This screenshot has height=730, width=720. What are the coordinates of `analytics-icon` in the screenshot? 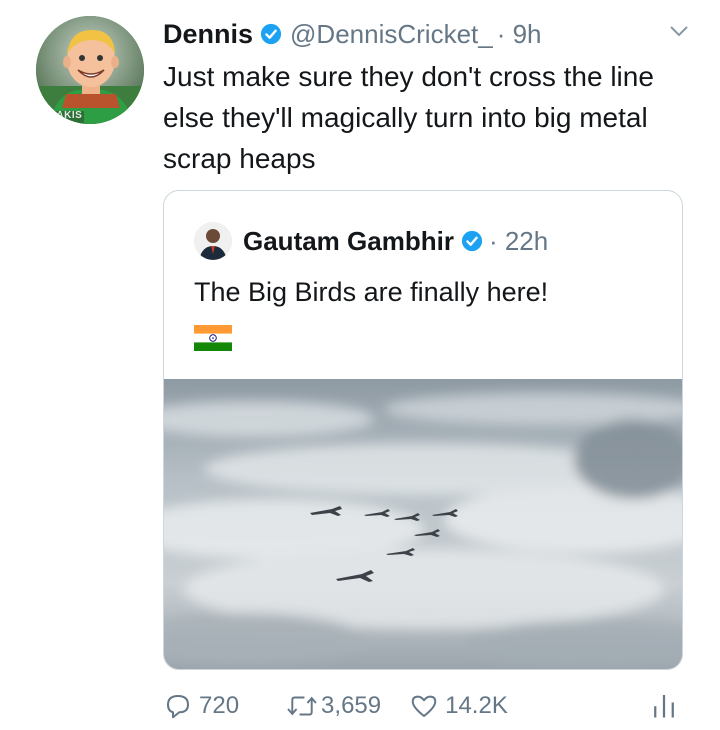 It's located at (664, 708).